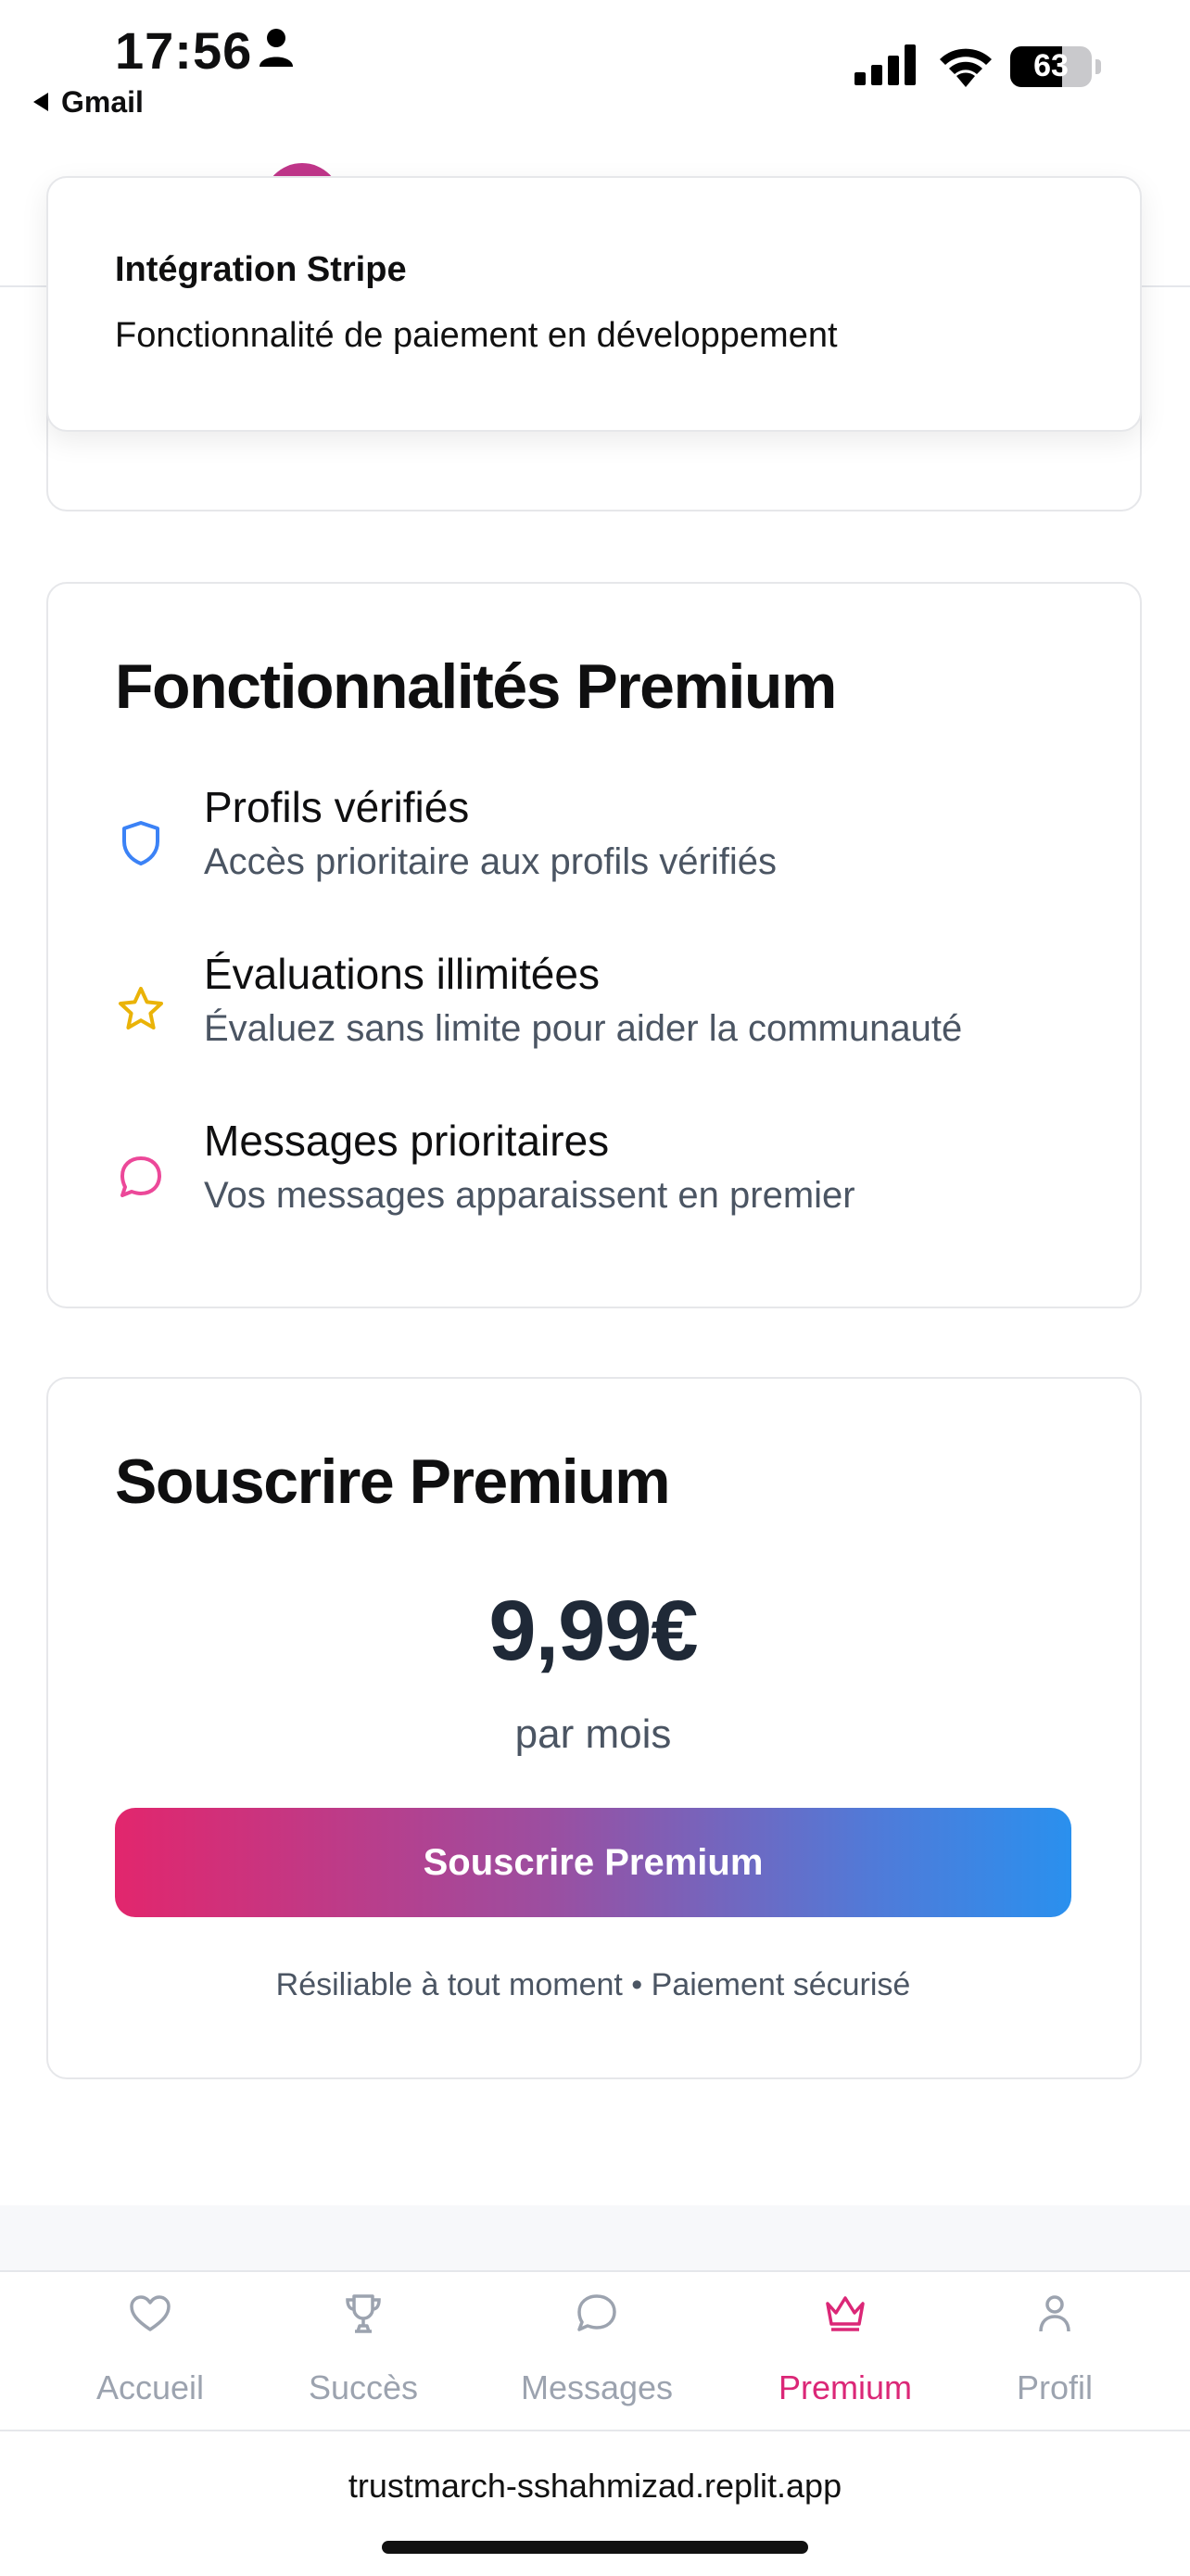 Image resolution: width=1190 pixels, height=2576 pixels. I want to click on heart-icon, so click(150, 2313).